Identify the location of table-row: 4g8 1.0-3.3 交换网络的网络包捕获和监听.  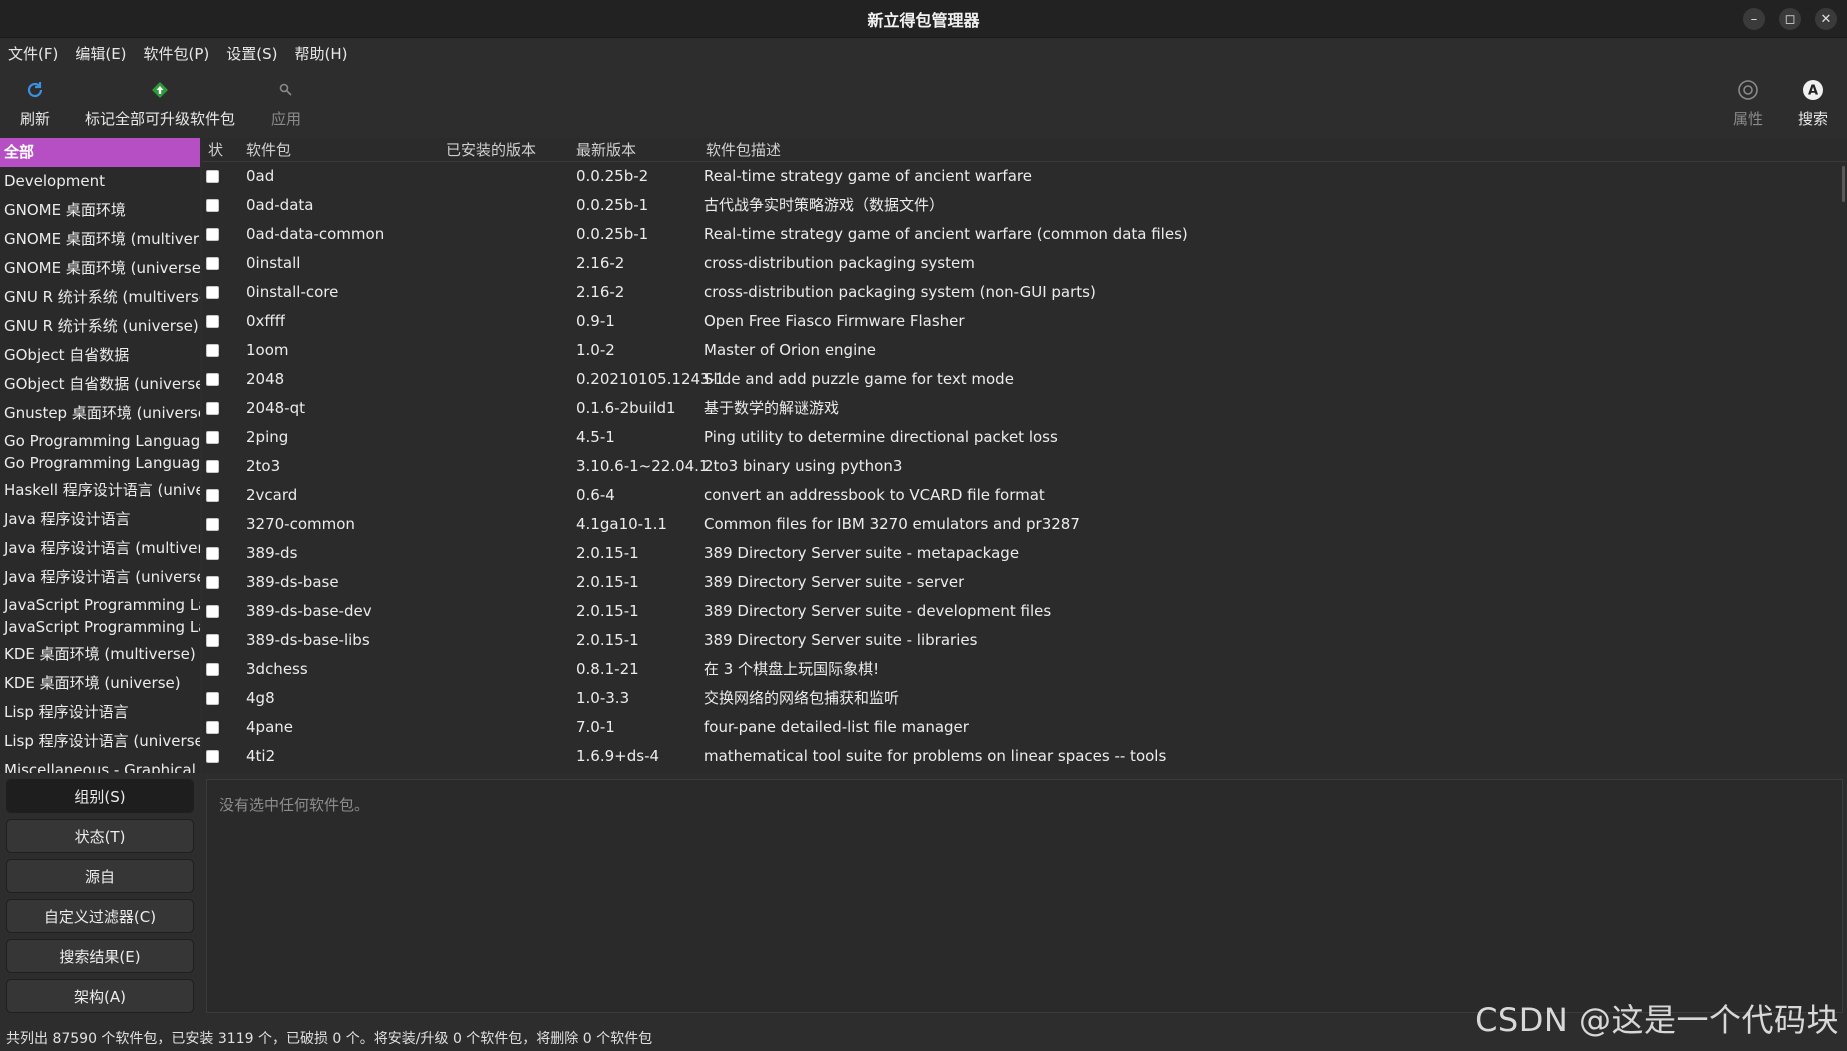
(1024, 698).